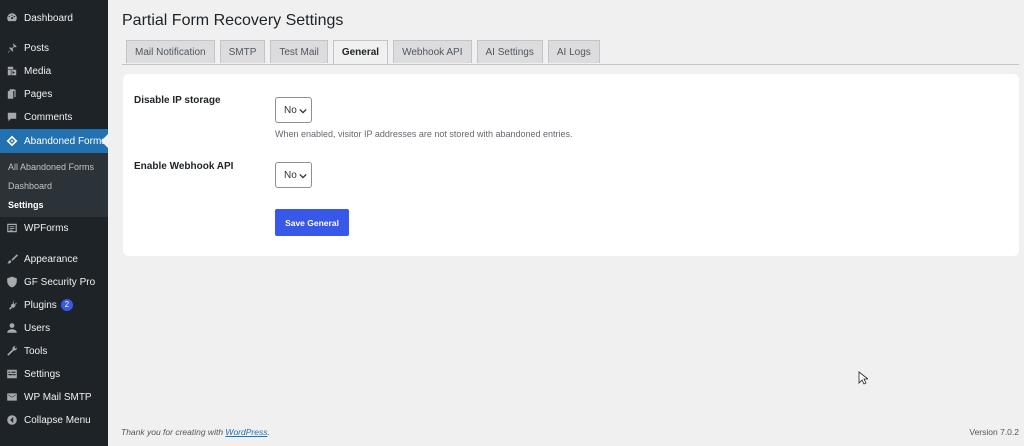 The height and width of the screenshot is (446, 1024). I want to click on menu-label-settings: Settings, so click(42, 374).